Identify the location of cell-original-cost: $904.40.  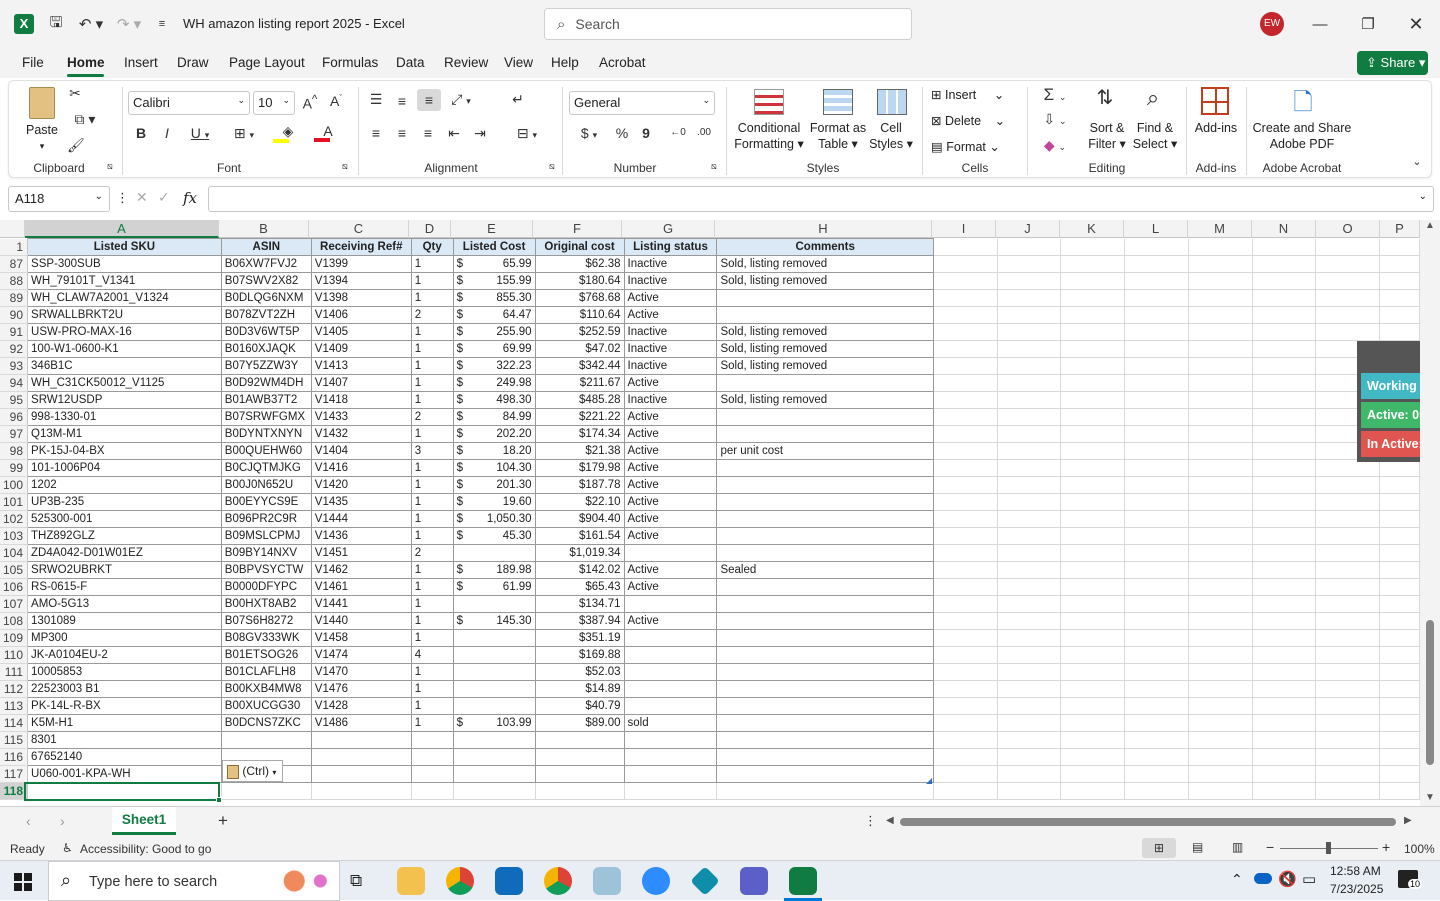
(580, 519).